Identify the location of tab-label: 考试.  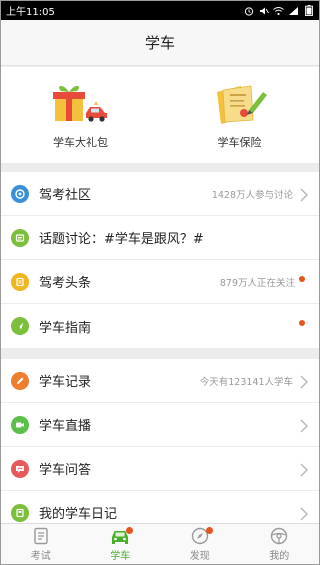
(40, 556).